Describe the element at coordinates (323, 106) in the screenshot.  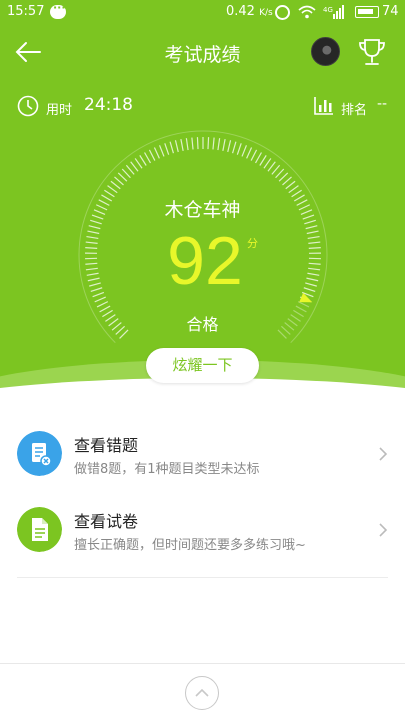
I see `rank-icon` at that location.